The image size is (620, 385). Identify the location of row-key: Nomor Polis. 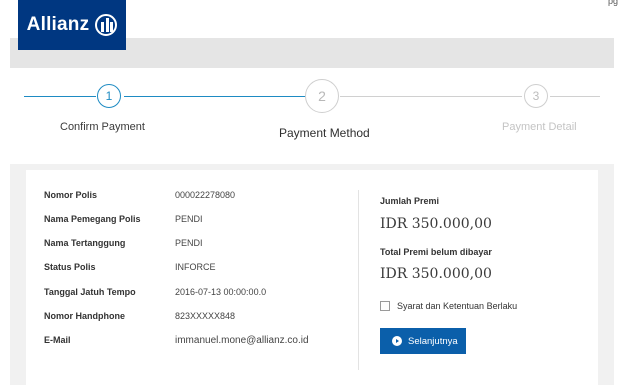
(71, 195).